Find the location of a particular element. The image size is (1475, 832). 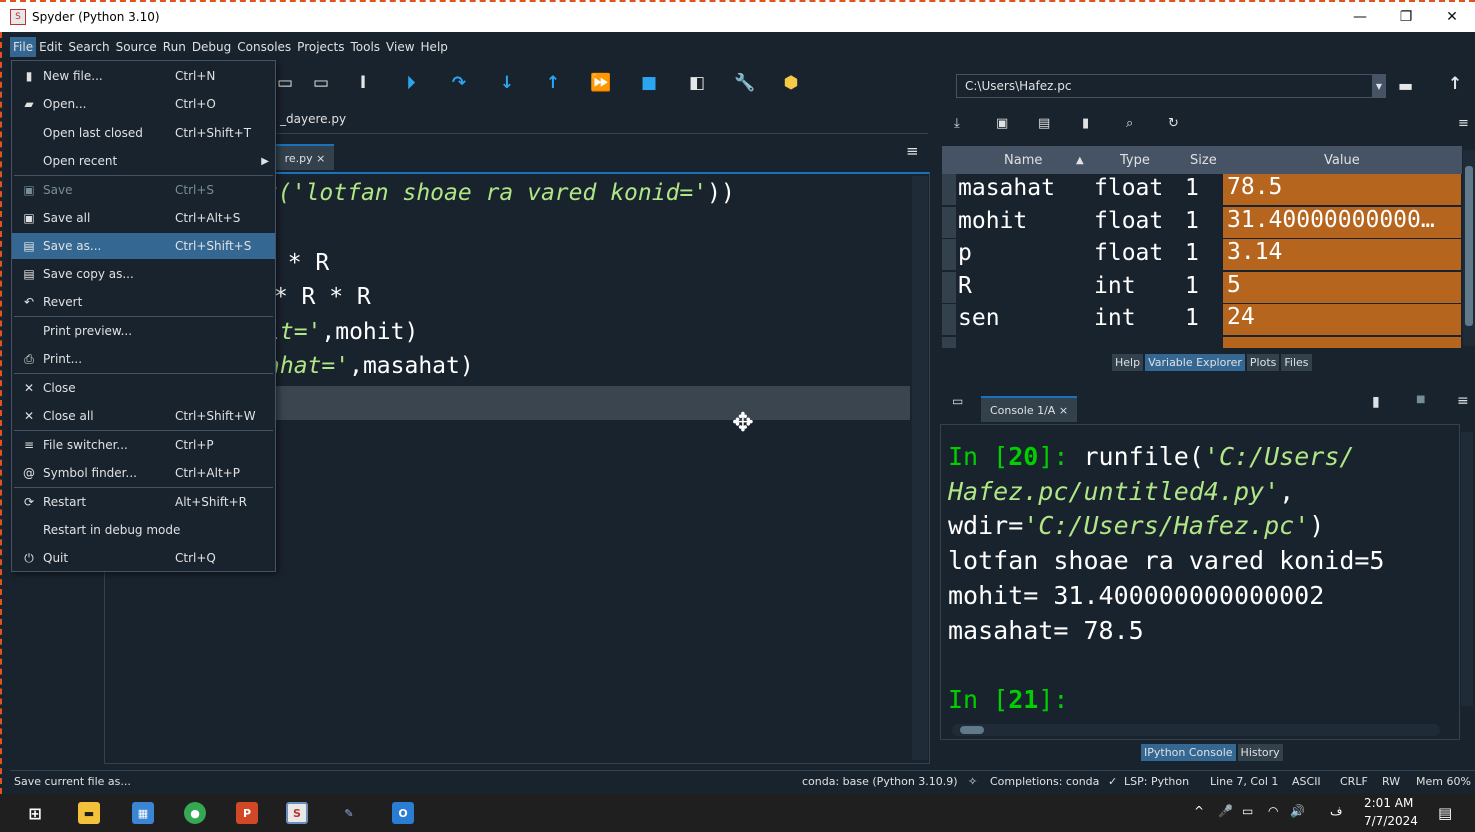

menu-item-restart: ⟳ Restart Alt+Shift+R is located at coordinates (143, 502).